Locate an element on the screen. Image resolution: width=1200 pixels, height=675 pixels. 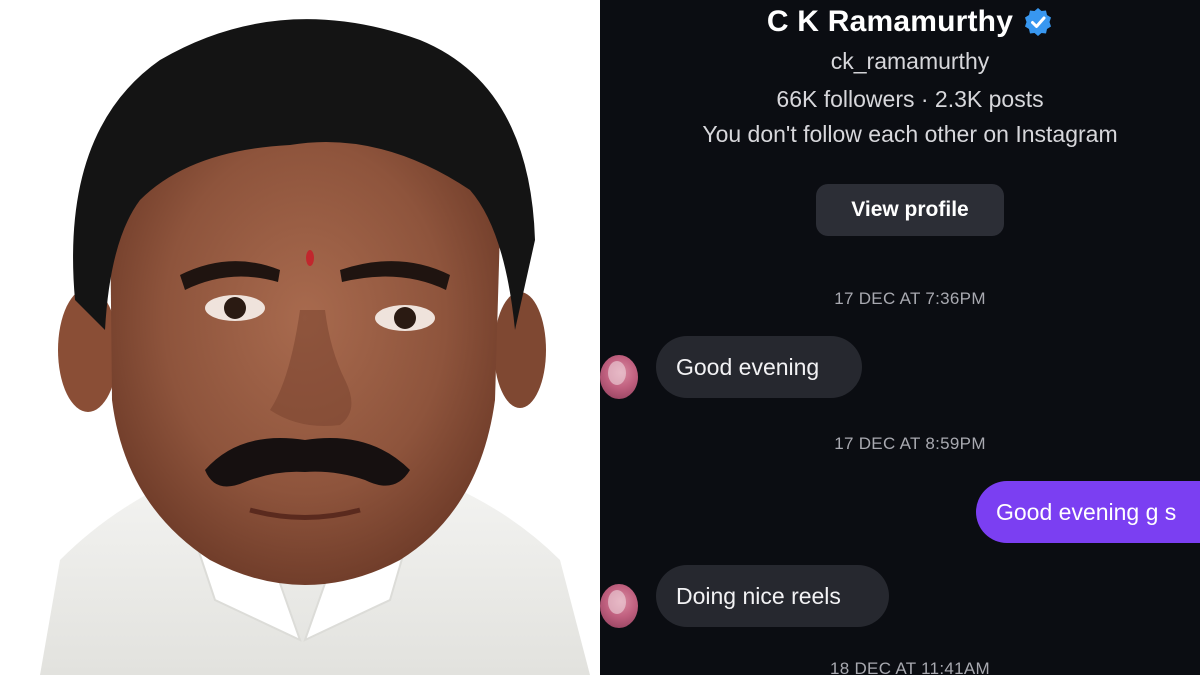
profile-username: ck_ramamurthy is located at coordinates (910, 61).